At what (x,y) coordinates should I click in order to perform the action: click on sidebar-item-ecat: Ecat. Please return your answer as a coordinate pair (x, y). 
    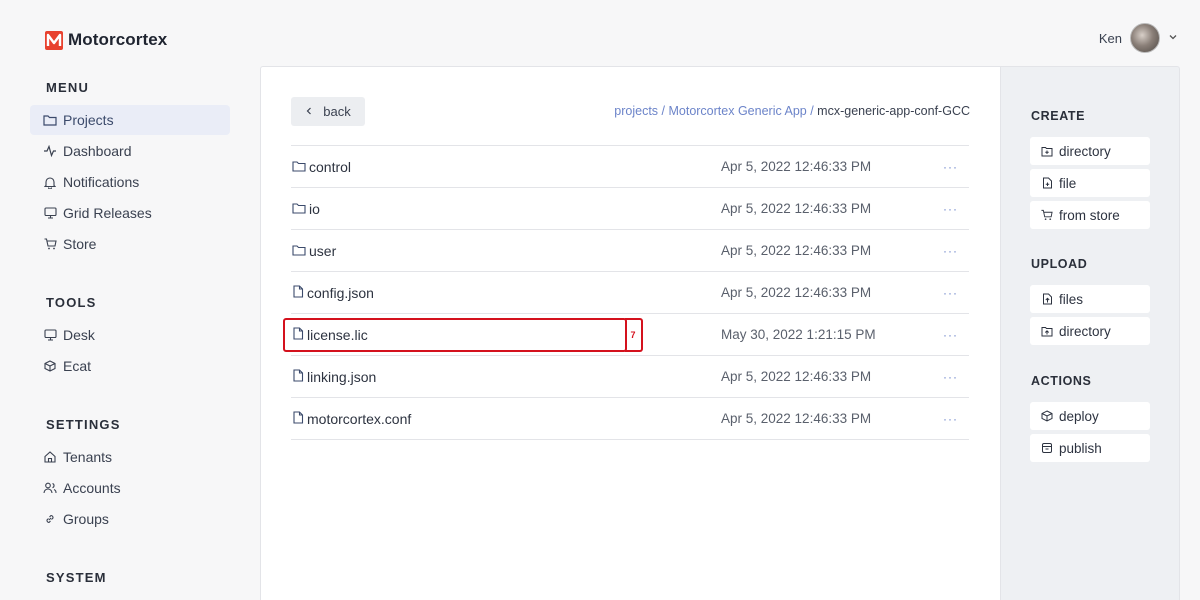
    Looking at the image, I should click on (130, 366).